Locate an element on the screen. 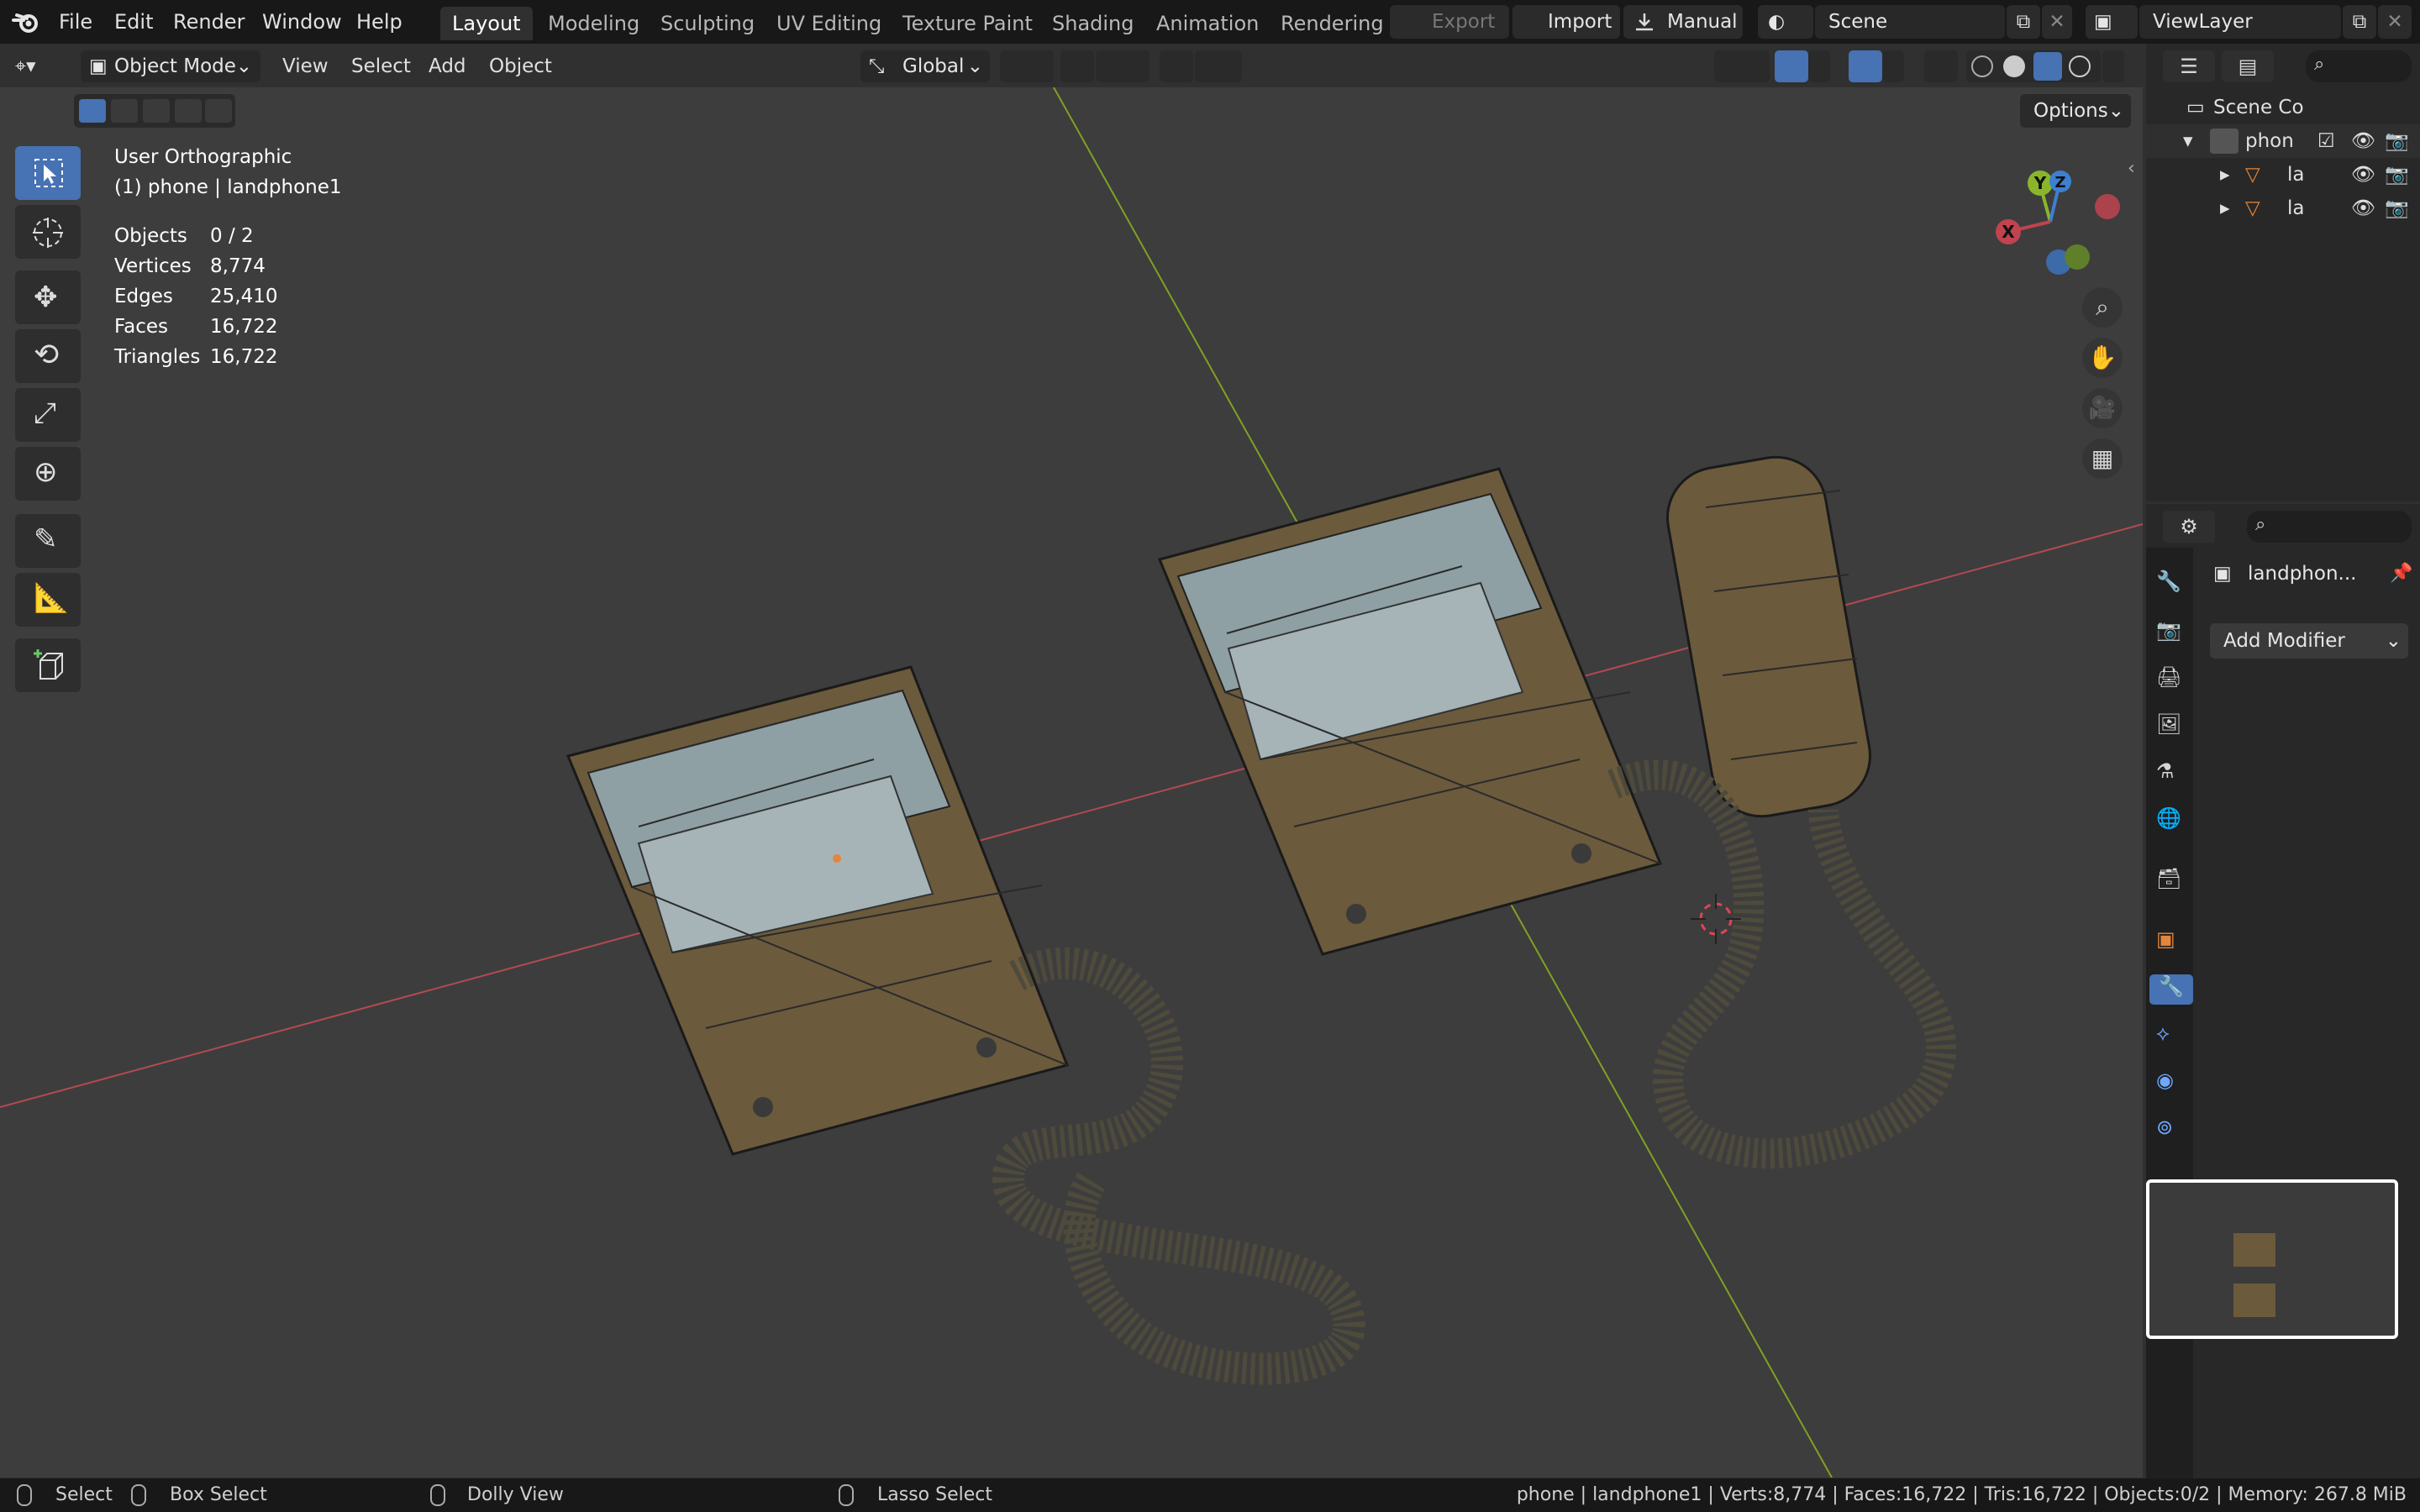  properties-editor-icon: ⚙ is located at coordinates (2189, 527).